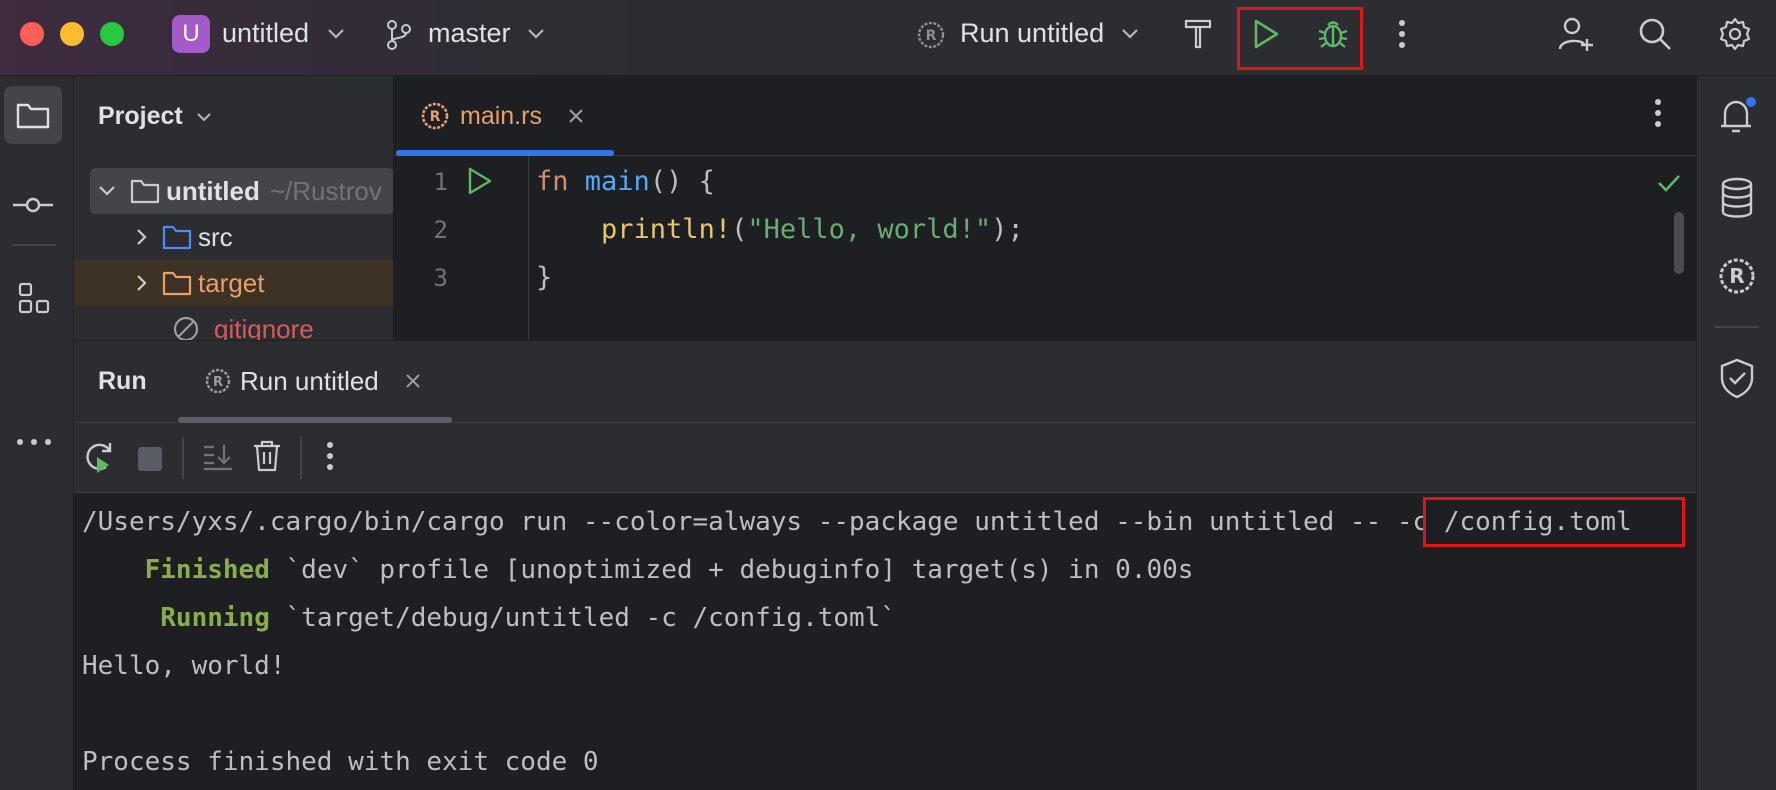 The width and height of the screenshot is (1776, 790). Describe the element at coordinates (1737, 276) in the screenshot. I see `rust-tool-button: R` at that location.